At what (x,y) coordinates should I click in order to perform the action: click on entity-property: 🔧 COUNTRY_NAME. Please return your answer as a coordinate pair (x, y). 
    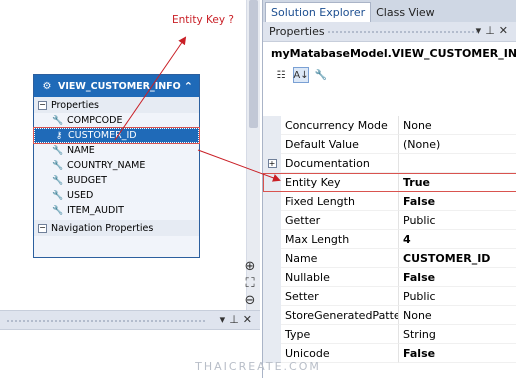
    Looking at the image, I should click on (116, 165).